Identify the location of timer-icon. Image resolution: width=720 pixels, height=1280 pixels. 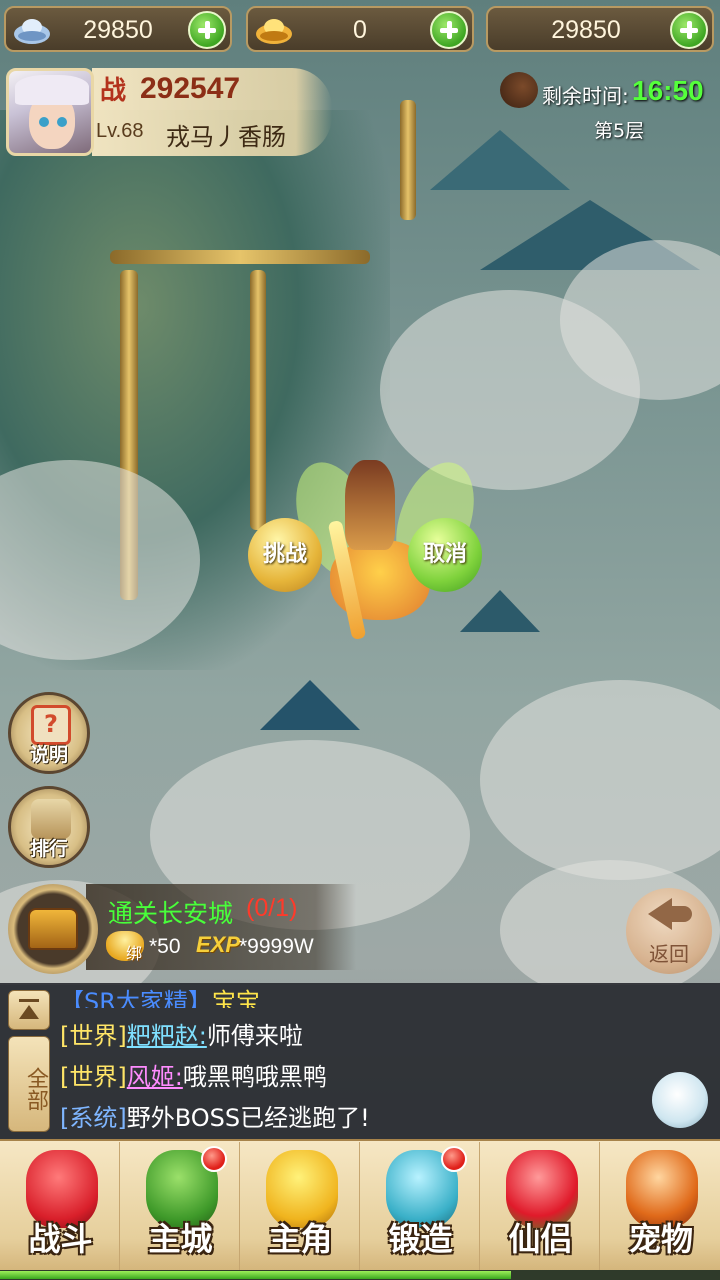
(519, 90).